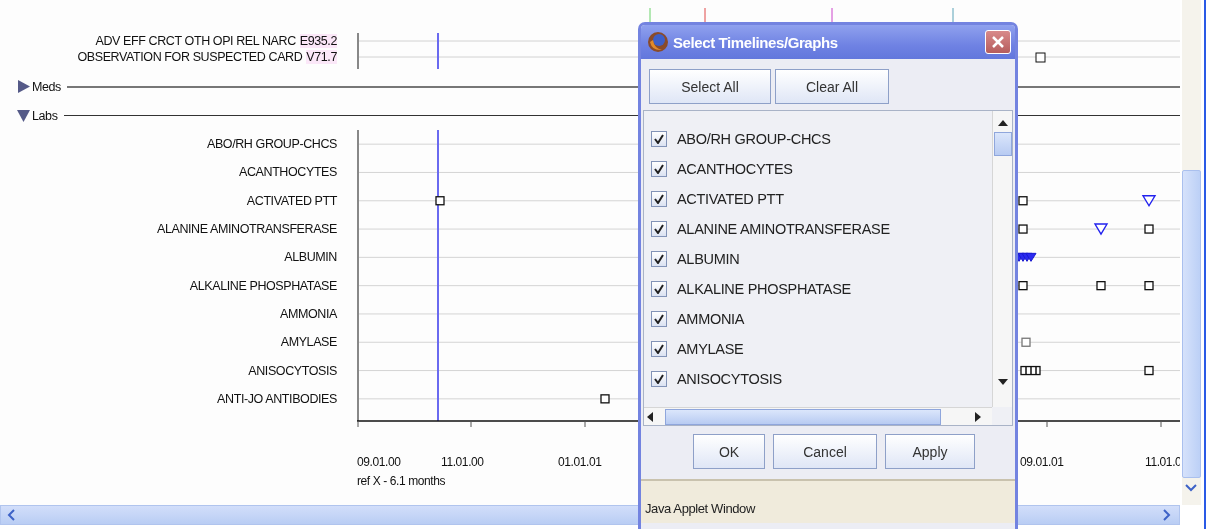 The width and height of the screenshot is (1209, 529). I want to click on lab-label: ALANINE AMINOTRANSFERASE, so click(246, 230).